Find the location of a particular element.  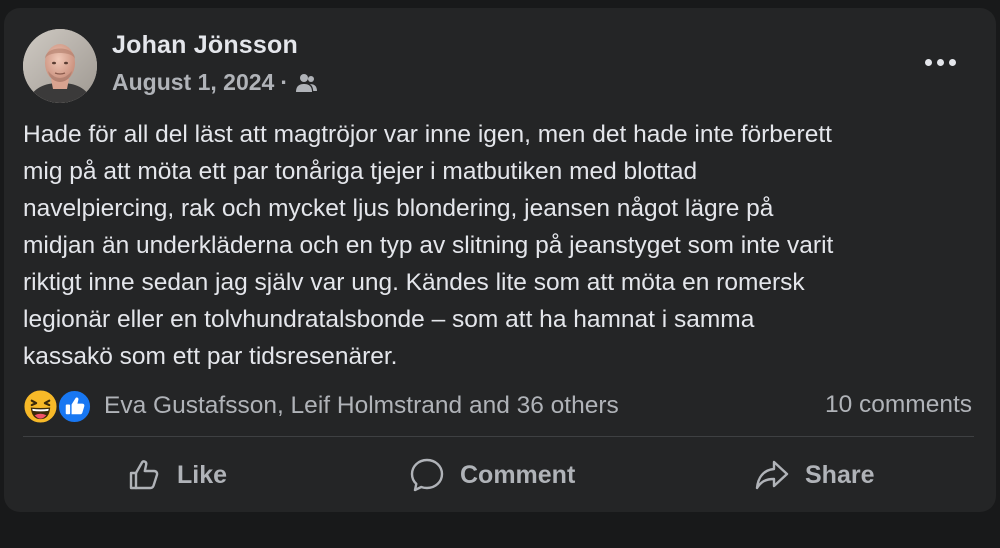

avatar-photo is located at coordinates (60, 66).